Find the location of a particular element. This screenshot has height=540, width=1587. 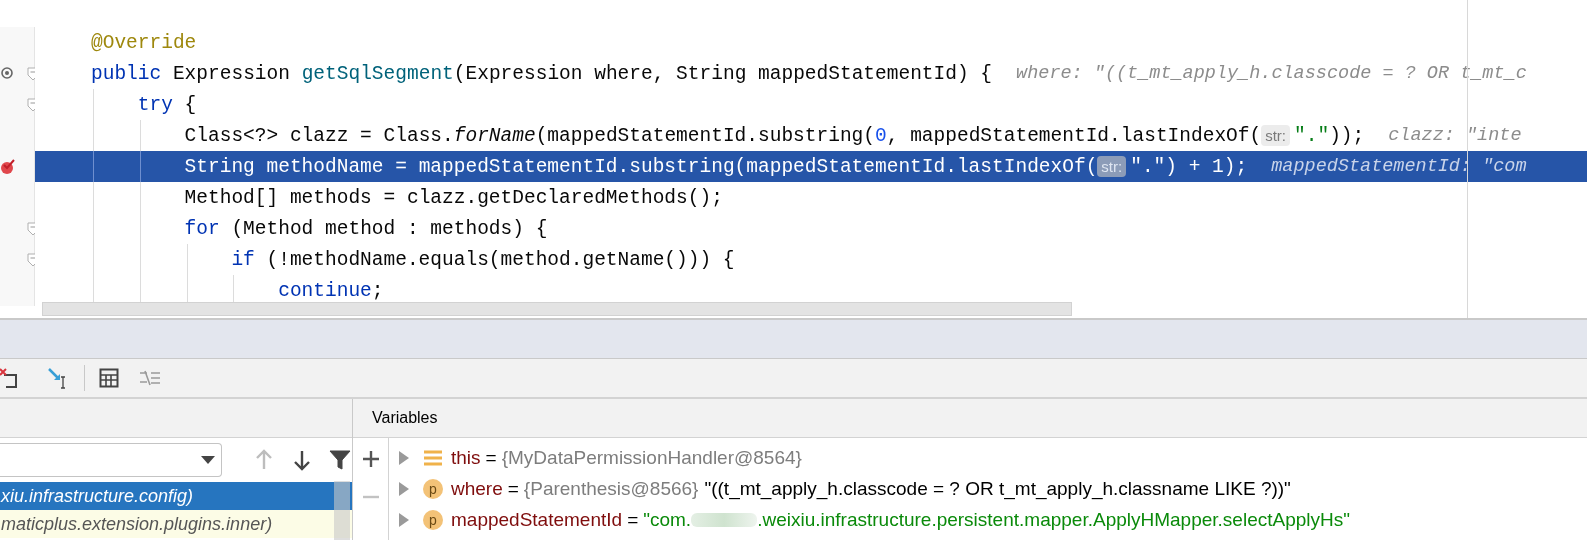

stop-icon is located at coordinates (10, 378).